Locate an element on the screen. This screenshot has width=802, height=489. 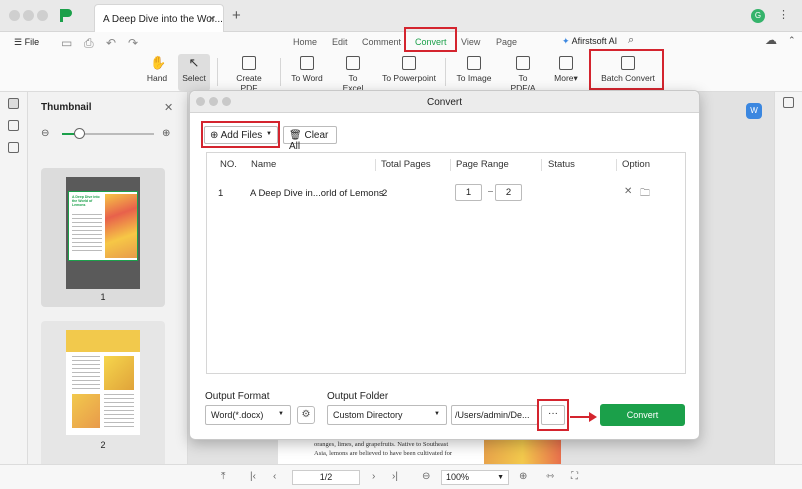
properties-panel-icon is located at coordinates (788, 102).